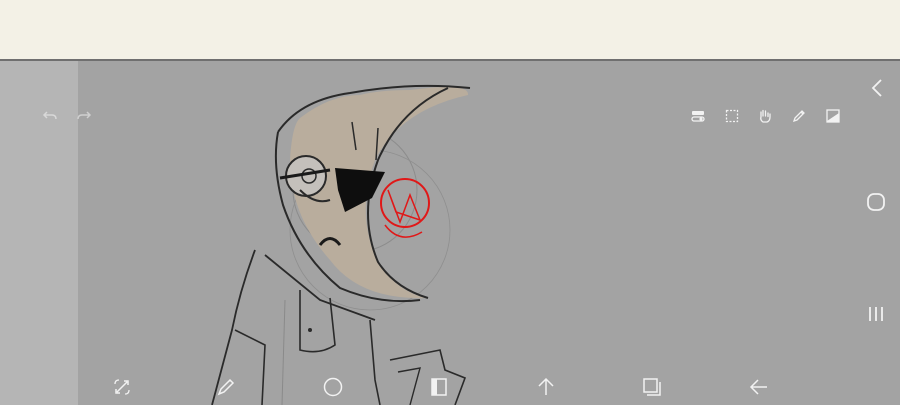  Describe the element at coordinates (333, 387) in the screenshot. I see `circle-tool-icon` at that location.